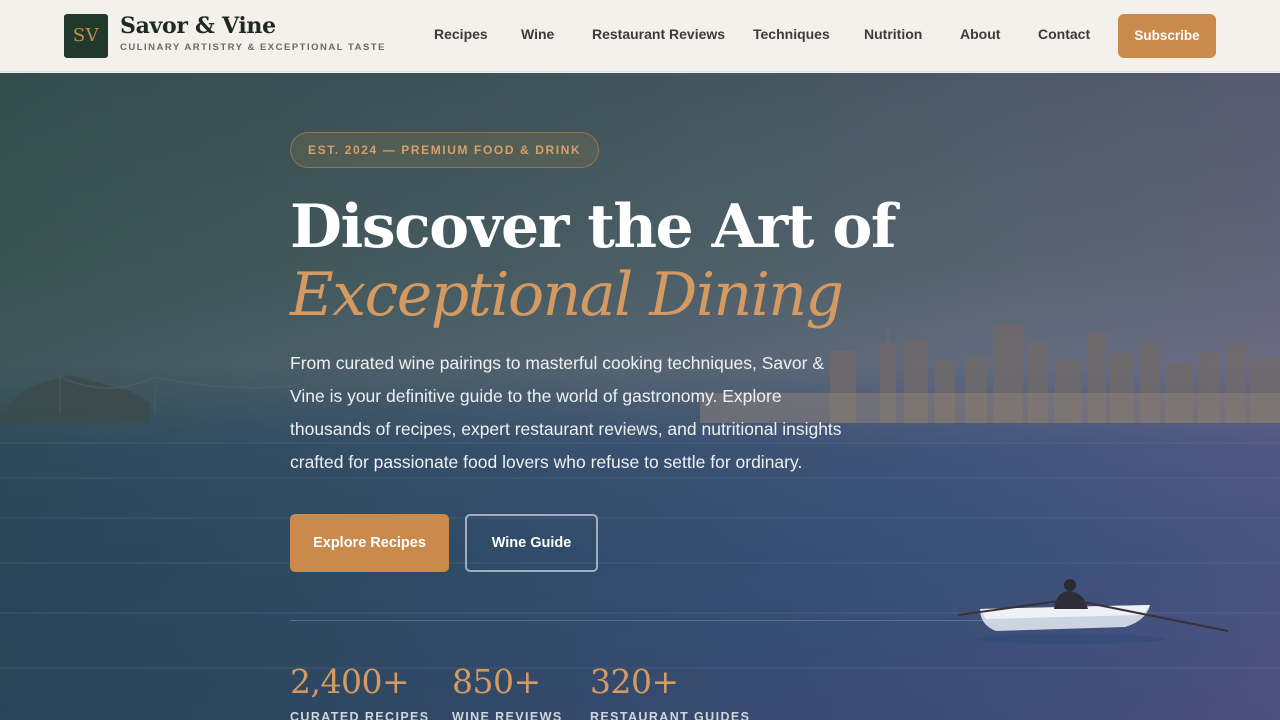 Image resolution: width=1280 pixels, height=720 pixels. I want to click on stat-restaurants-label: RESTAURANT GUIDES, so click(670, 715).